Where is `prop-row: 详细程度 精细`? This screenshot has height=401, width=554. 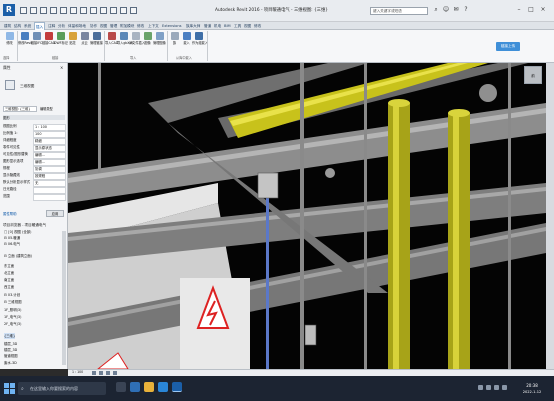
prop-row: 详细程度 精细 is located at coordinates (34, 141).